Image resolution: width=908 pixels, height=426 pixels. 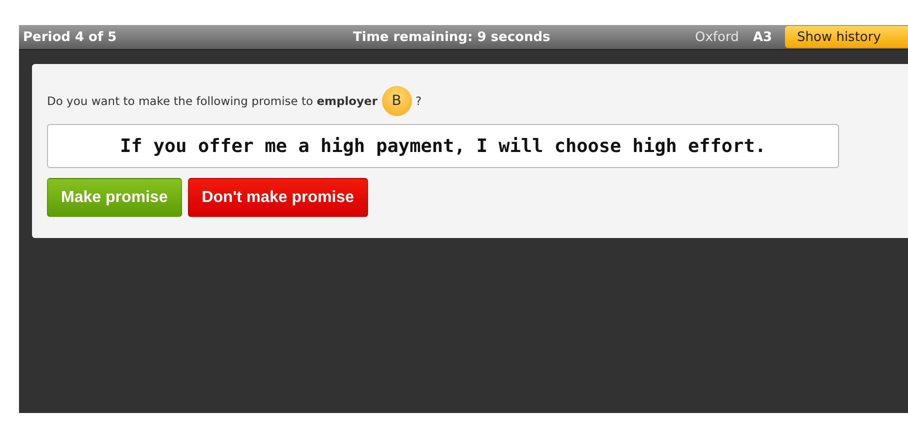 What do you see at coordinates (278, 197) in the screenshot?
I see `decline-promise-button: Don't make promise` at bounding box center [278, 197].